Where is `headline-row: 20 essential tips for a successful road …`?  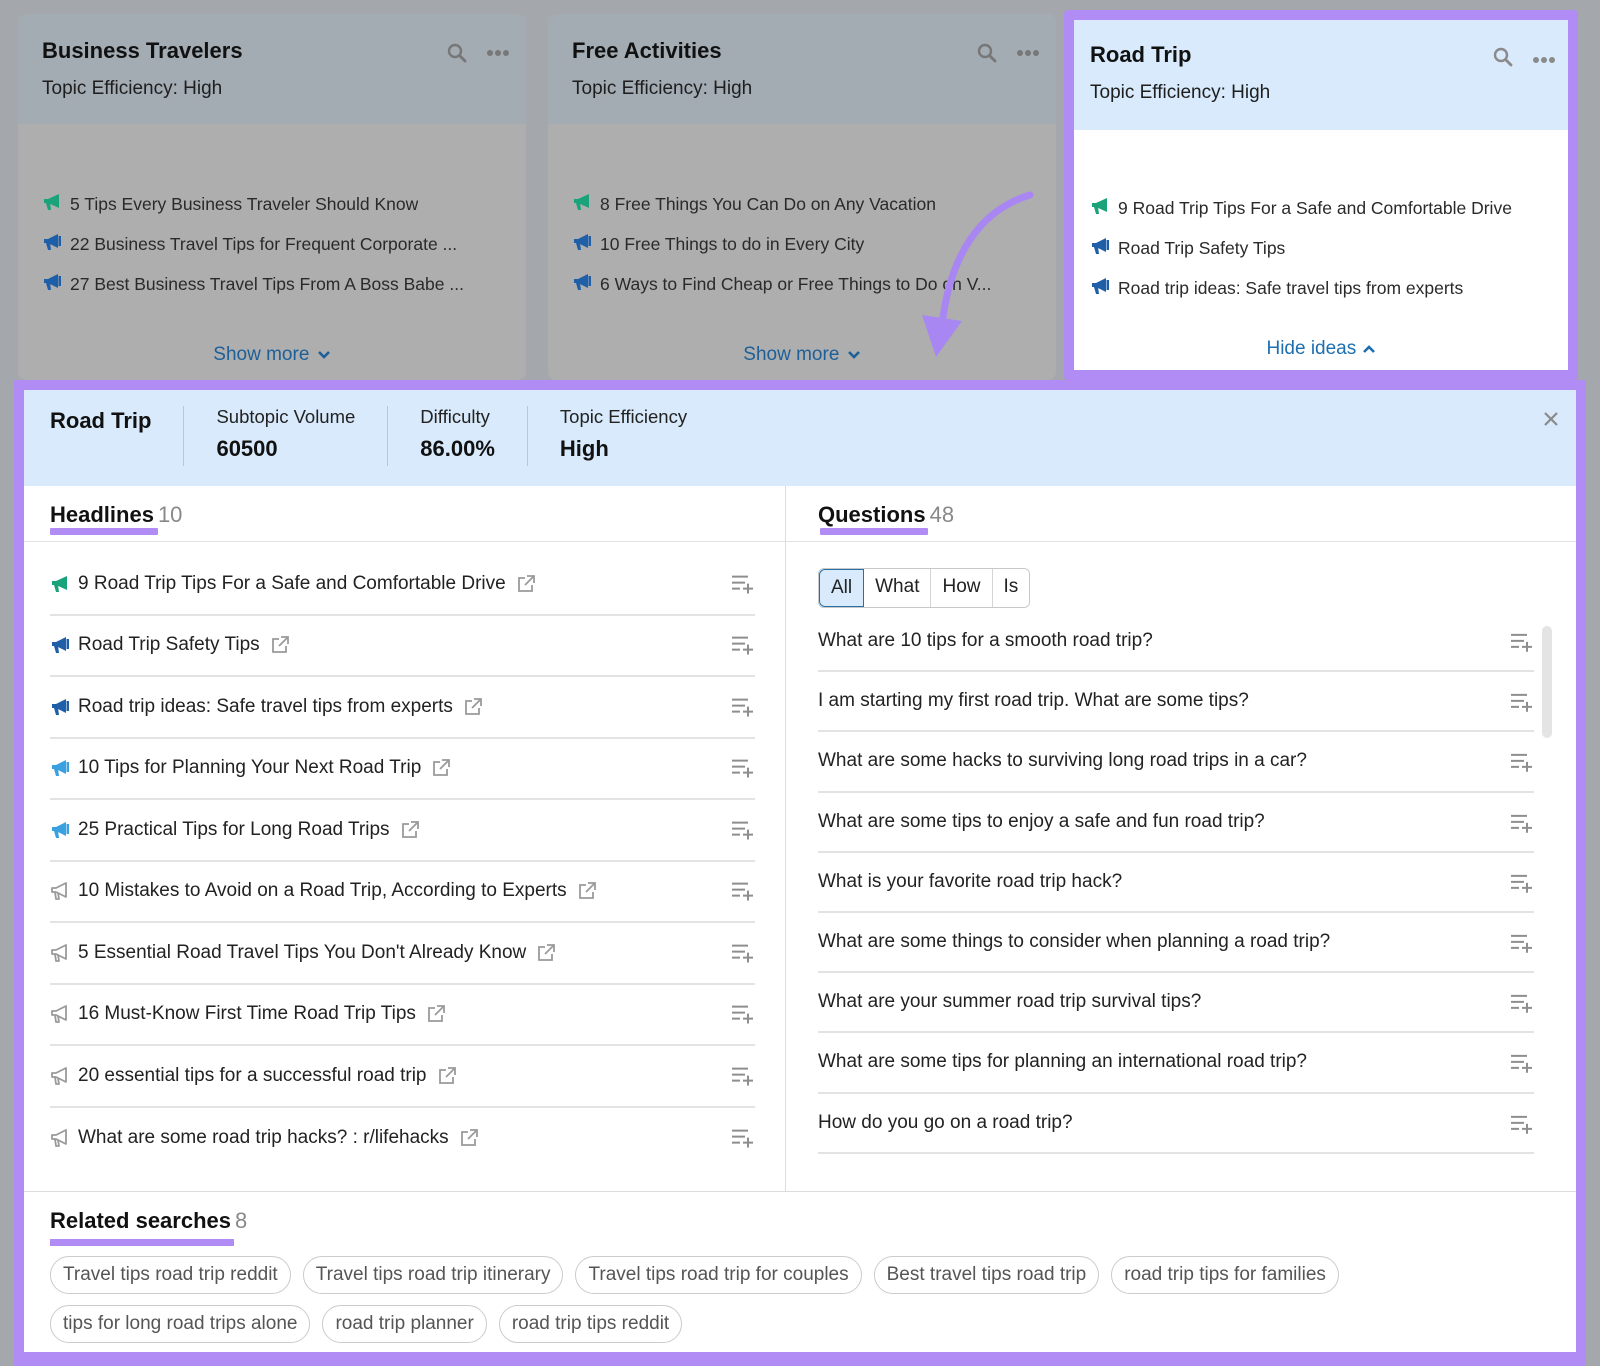
headline-row: 20 essential tips for a successful road … is located at coordinates (402, 1077).